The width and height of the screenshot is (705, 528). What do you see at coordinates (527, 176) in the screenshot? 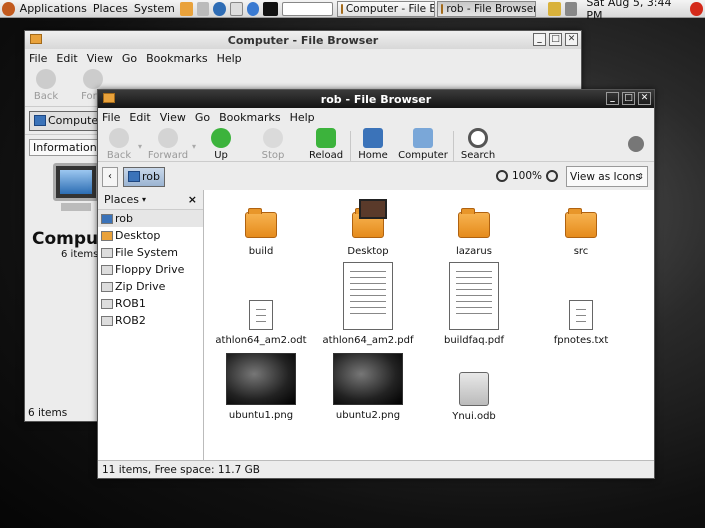
I see `zoom-level: 100%` at bounding box center [527, 176].